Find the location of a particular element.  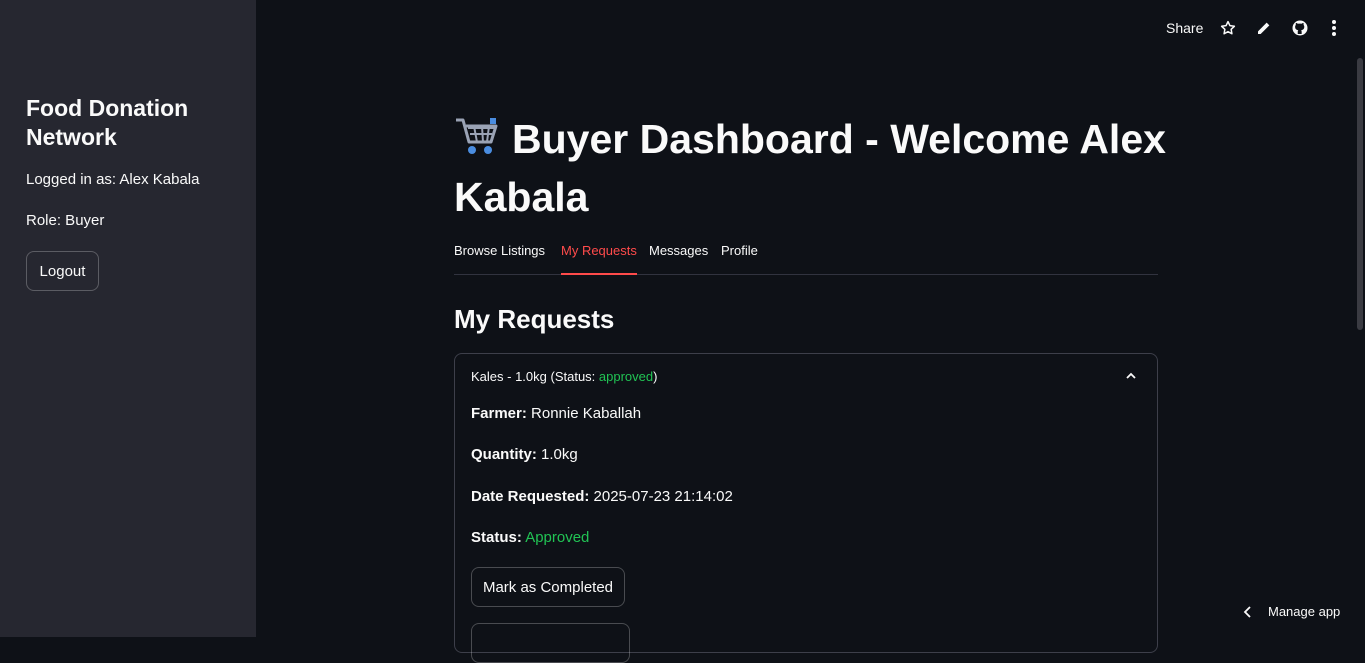

quantity-field: Quantity: 1.0kg is located at coordinates (524, 454).